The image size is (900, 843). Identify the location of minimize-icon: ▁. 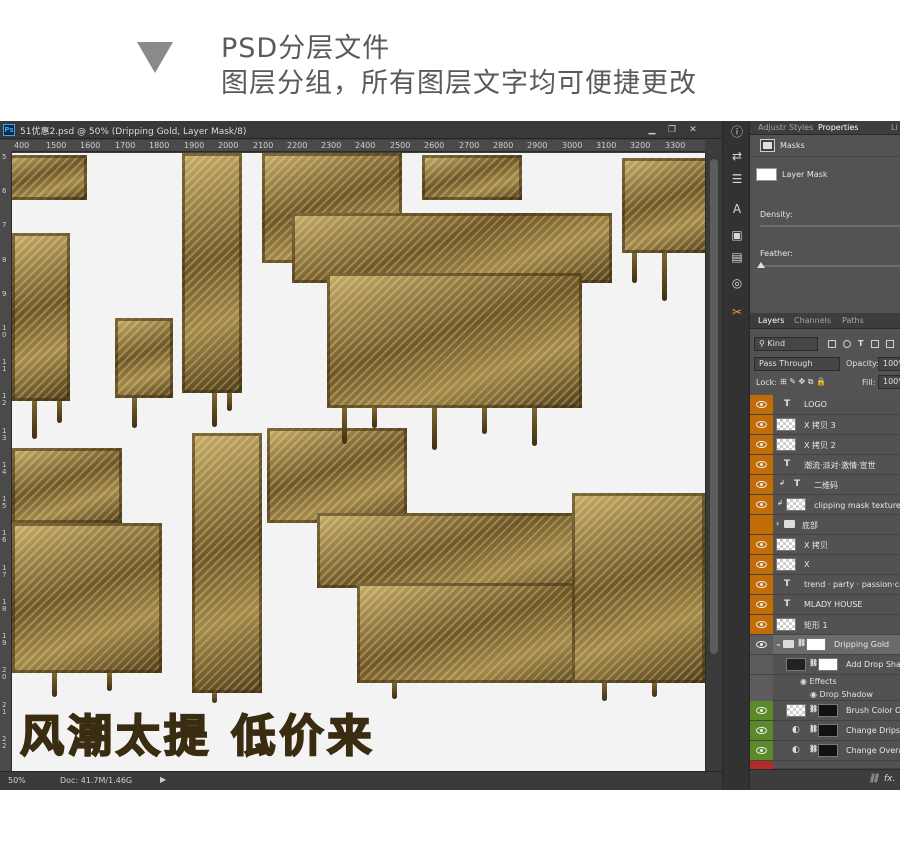
(652, 130).